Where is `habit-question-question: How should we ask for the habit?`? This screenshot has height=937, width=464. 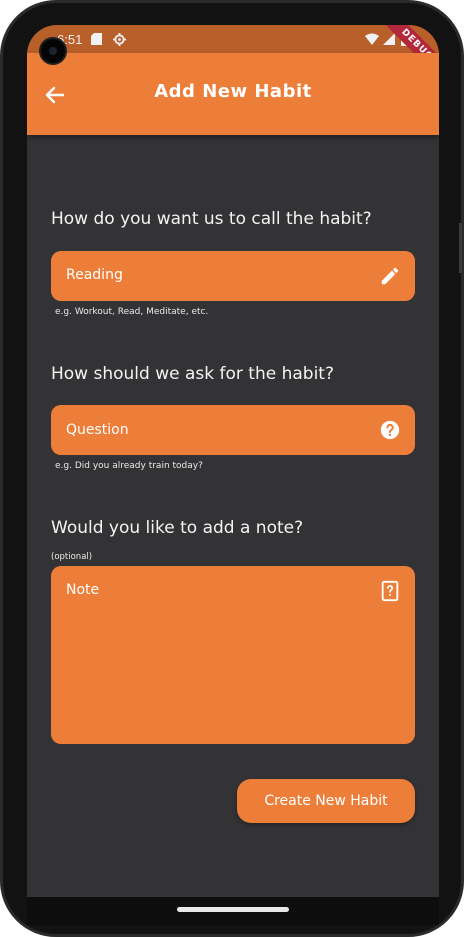 habit-question-question: How should we ask for the habit? is located at coordinates (192, 374).